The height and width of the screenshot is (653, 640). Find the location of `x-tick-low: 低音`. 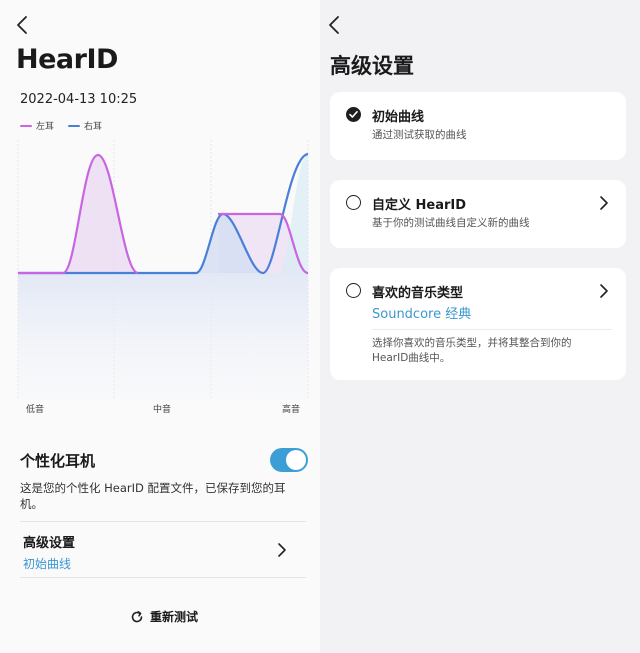

x-tick-low: 低音 is located at coordinates (35, 409).